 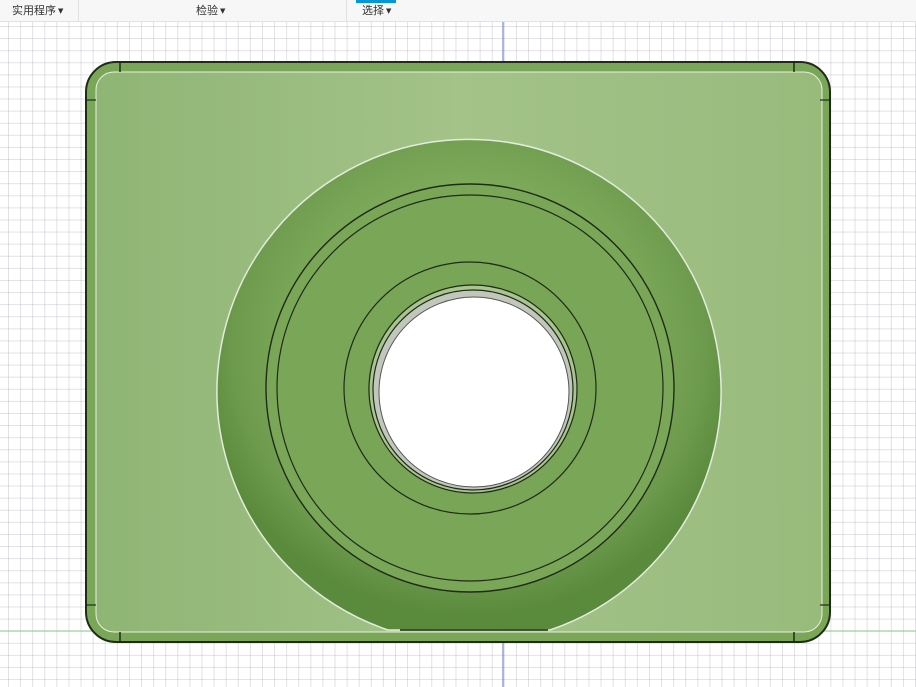 What do you see at coordinates (473, 389) in the screenshot?
I see `through-hole` at bounding box center [473, 389].